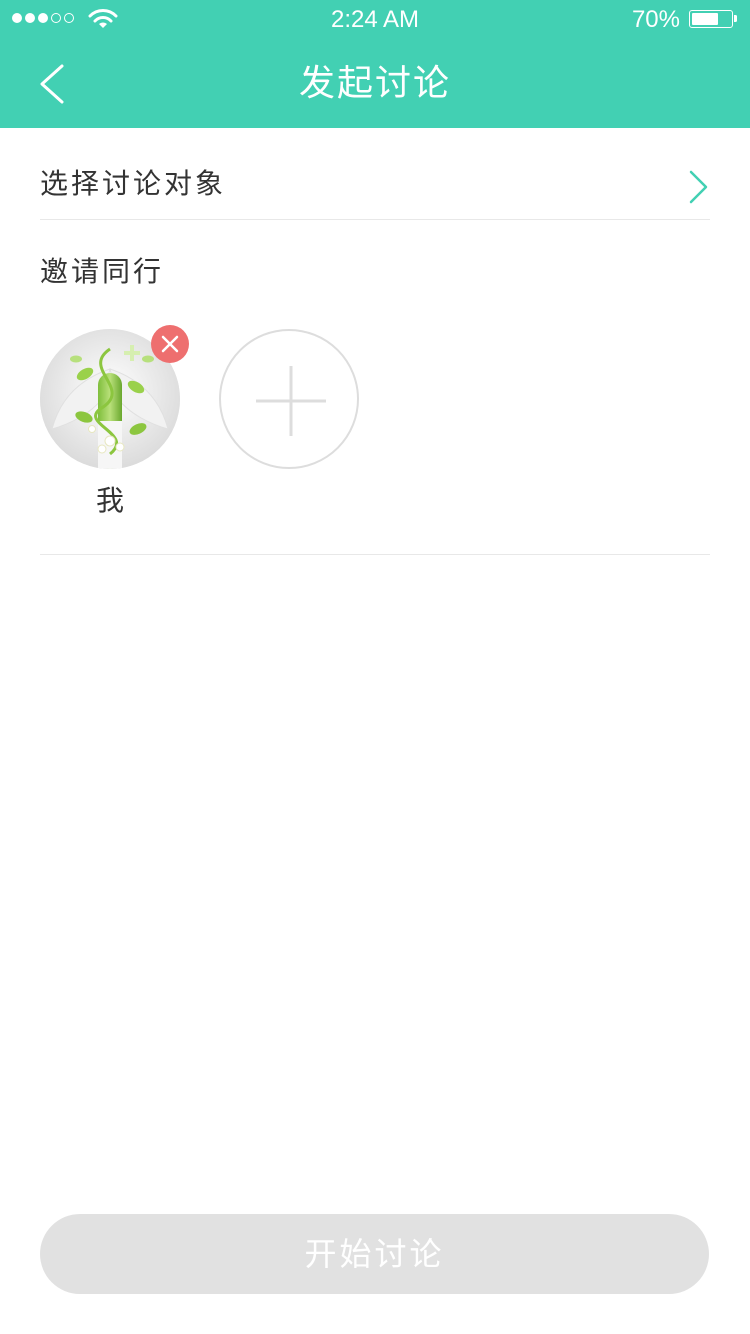 The image size is (750, 1334). What do you see at coordinates (374, 1254) in the screenshot?
I see `start-discussion-button: 开始讨论` at bounding box center [374, 1254].